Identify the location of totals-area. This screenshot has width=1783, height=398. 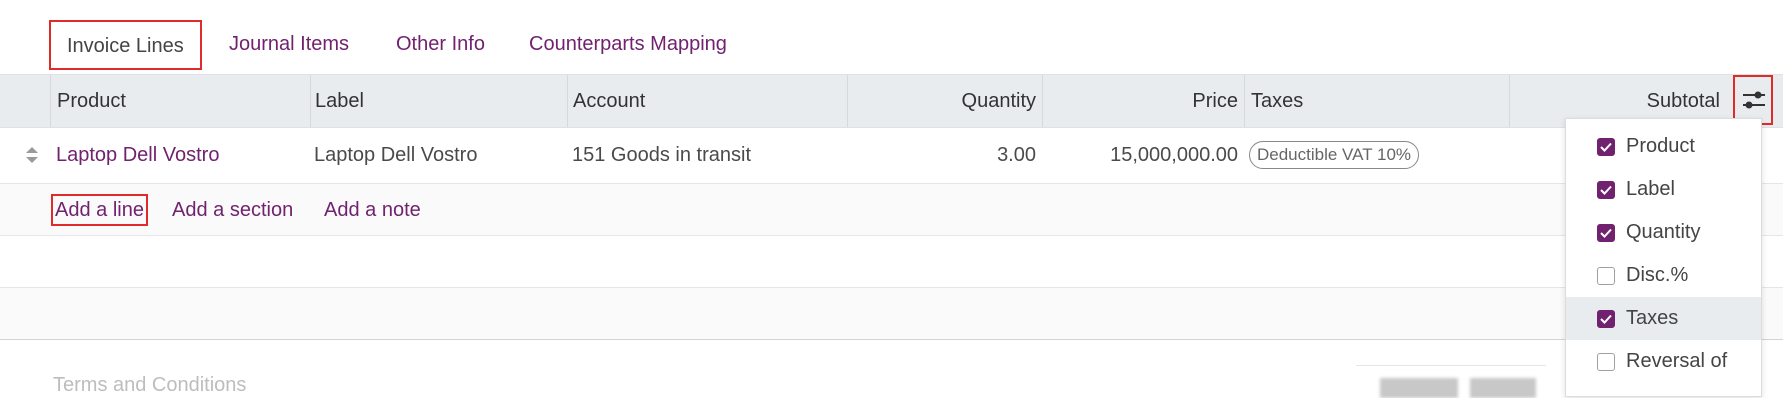
(1451, 381).